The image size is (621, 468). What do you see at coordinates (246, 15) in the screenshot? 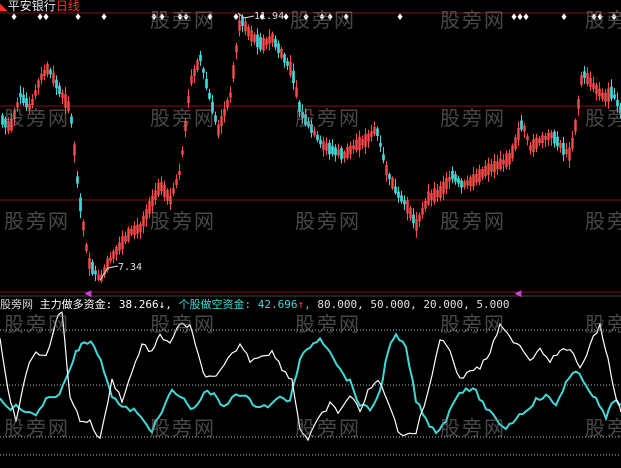
I see `high-pointer` at bounding box center [246, 15].